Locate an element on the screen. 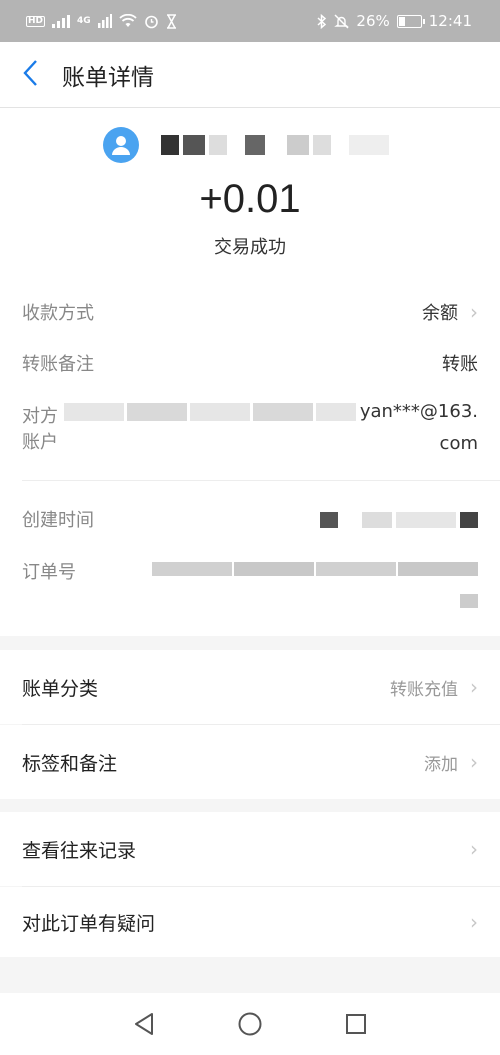  masked-payer-name is located at coordinates (275, 145).